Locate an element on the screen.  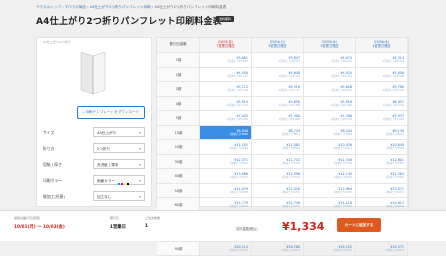
price-cell: ¥12,596 1部あたり¥315 is located at coordinates (277, 176).